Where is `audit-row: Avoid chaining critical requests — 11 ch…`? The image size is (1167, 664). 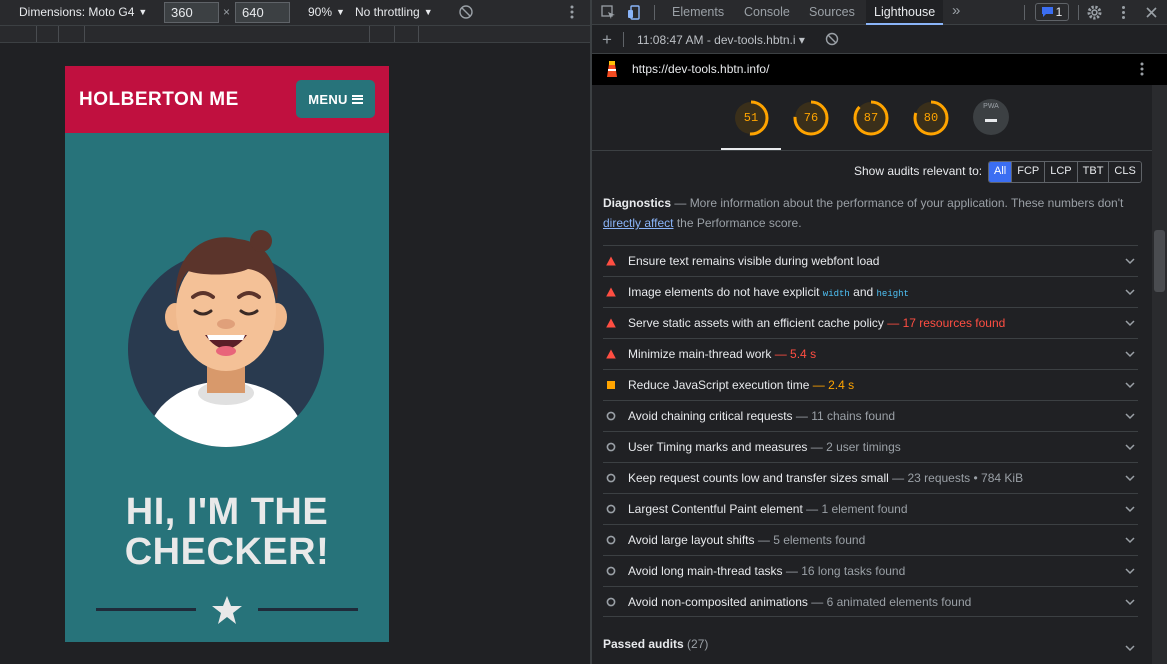
audit-row: Avoid chaining critical requests — 11 ch… is located at coordinates (870, 415).